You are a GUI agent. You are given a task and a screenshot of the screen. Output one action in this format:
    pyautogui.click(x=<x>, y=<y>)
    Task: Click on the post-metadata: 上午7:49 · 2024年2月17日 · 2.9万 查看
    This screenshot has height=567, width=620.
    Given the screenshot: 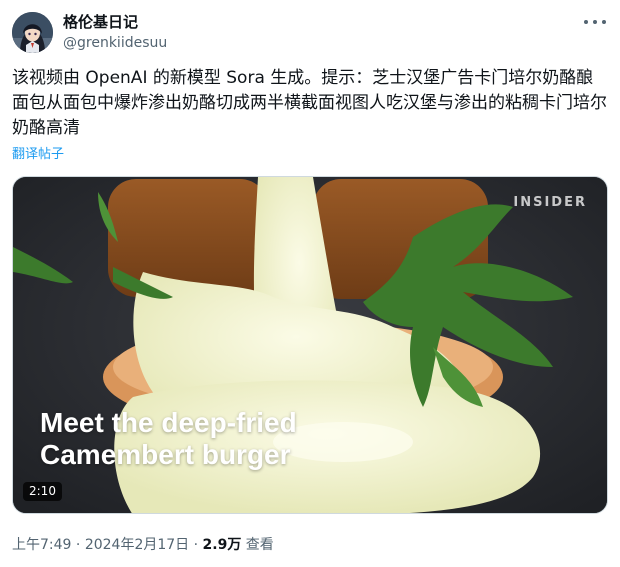 What is the action you would take?
    pyautogui.click(x=143, y=545)
    